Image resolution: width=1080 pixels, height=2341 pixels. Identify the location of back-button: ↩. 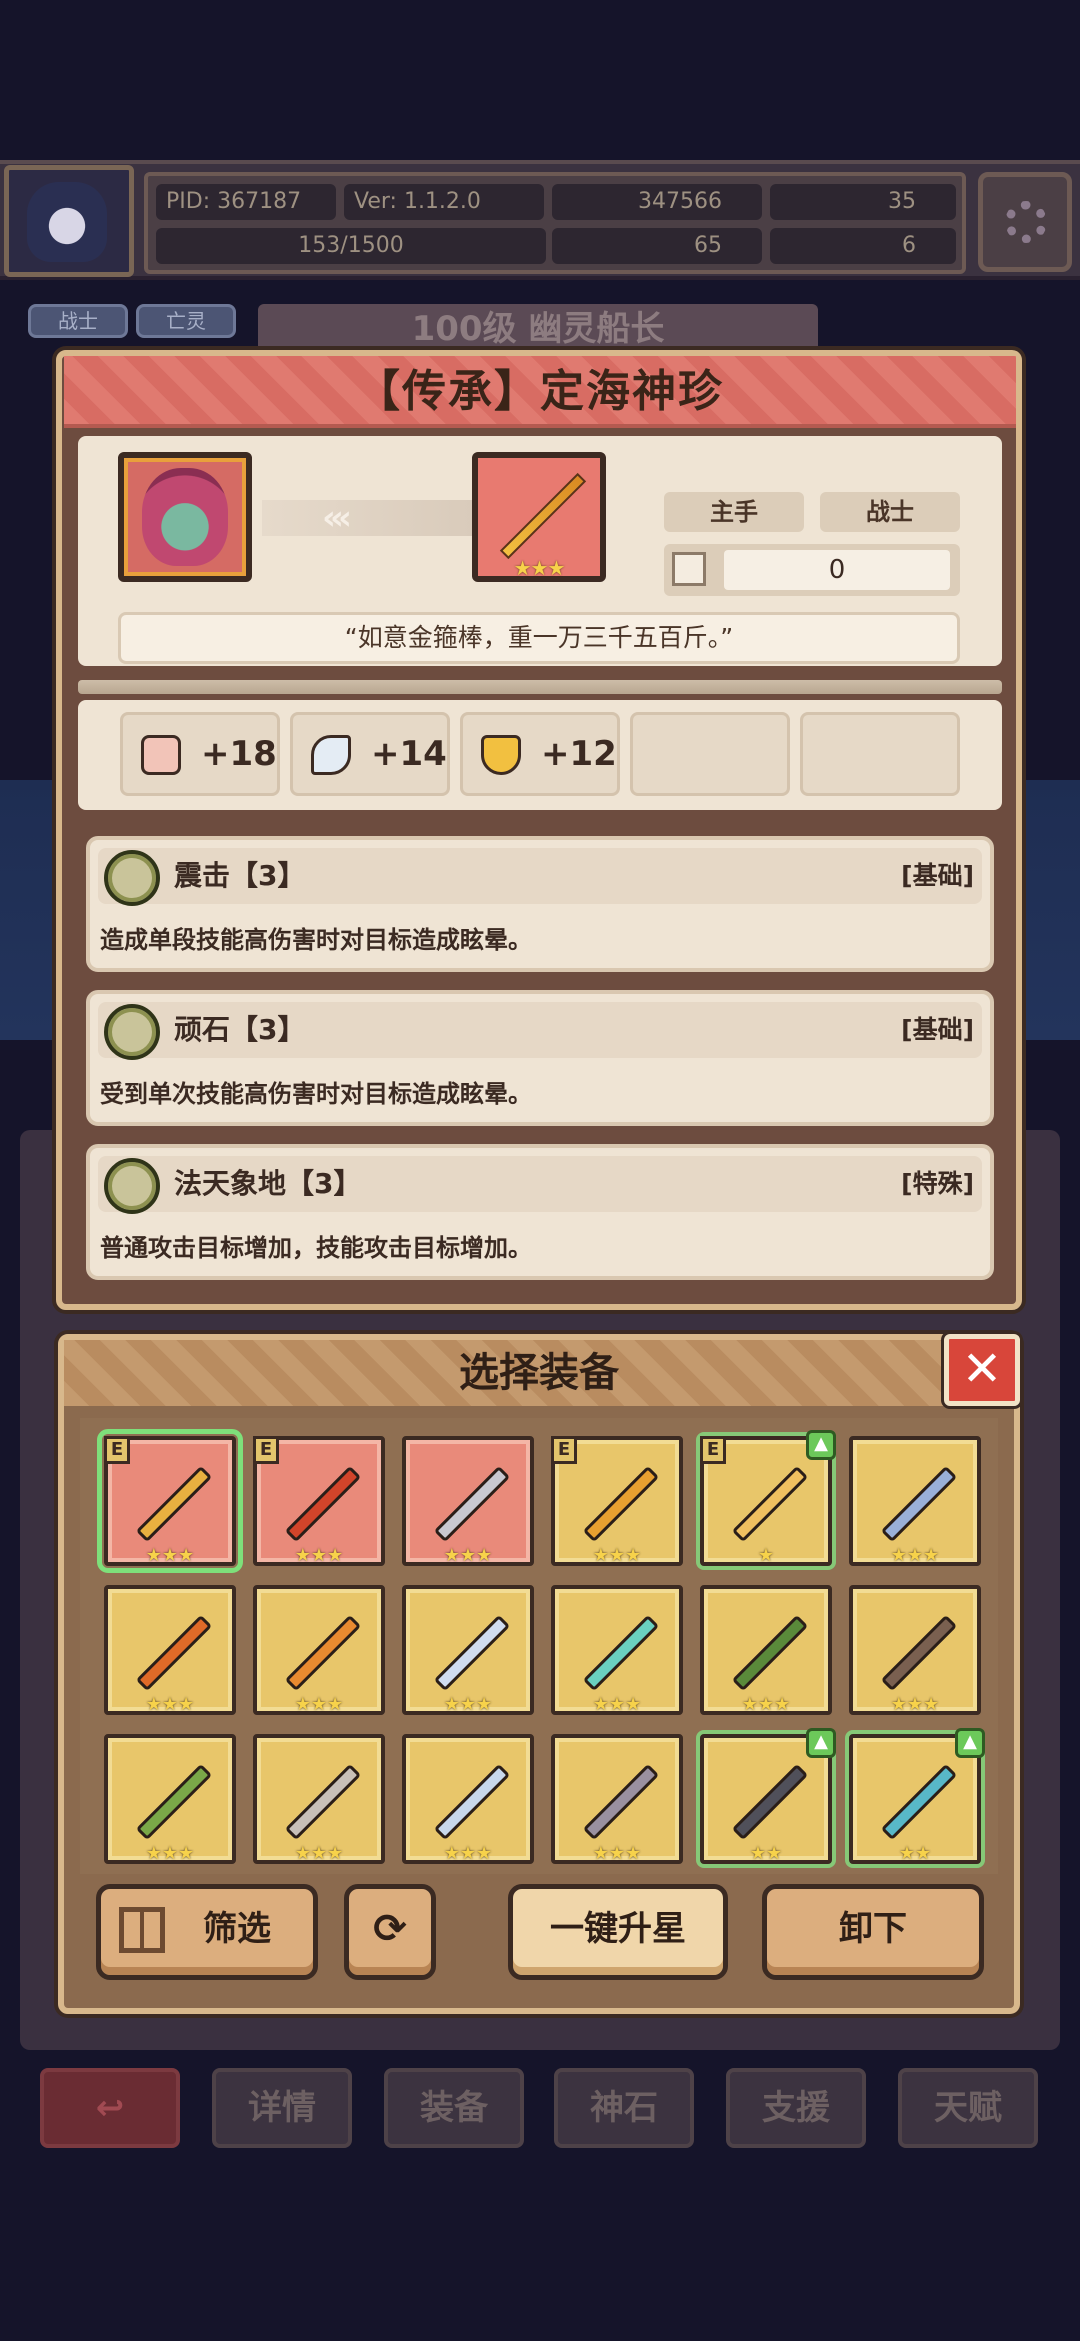
(110, 2108).